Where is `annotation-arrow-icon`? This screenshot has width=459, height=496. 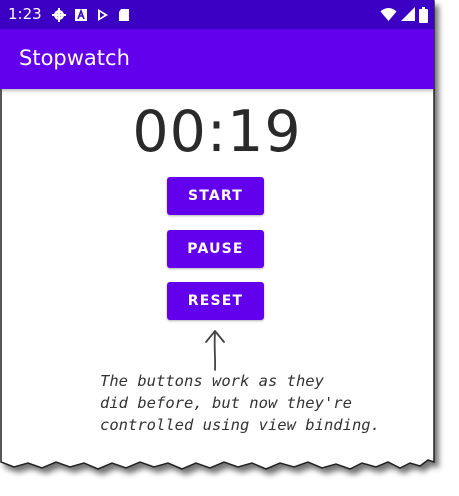 annotation-arrow-icon is located at coordinates (215, 350).